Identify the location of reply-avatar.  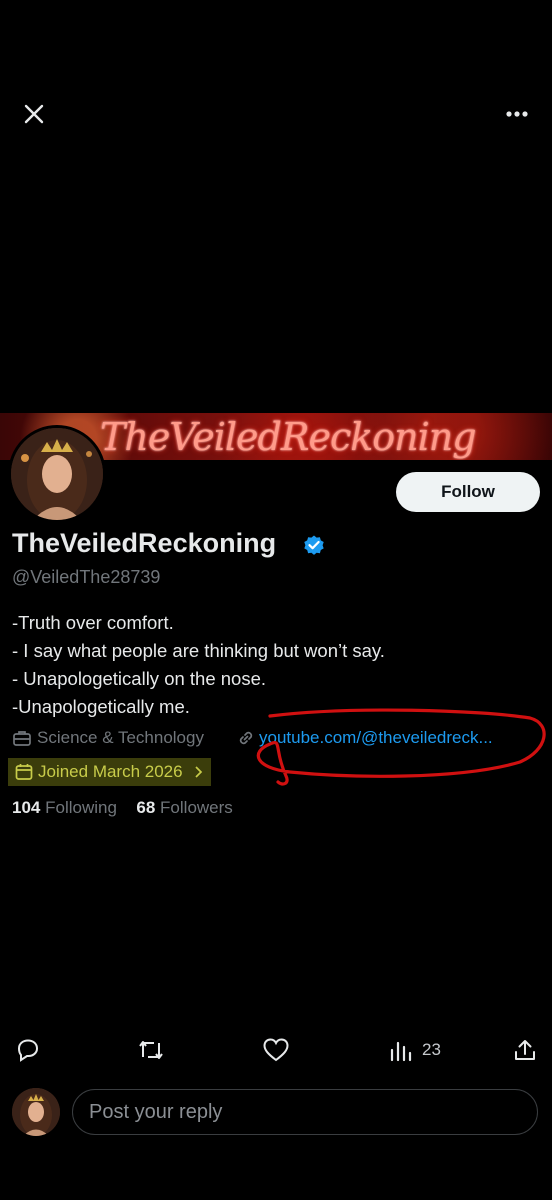
(36, 1112).